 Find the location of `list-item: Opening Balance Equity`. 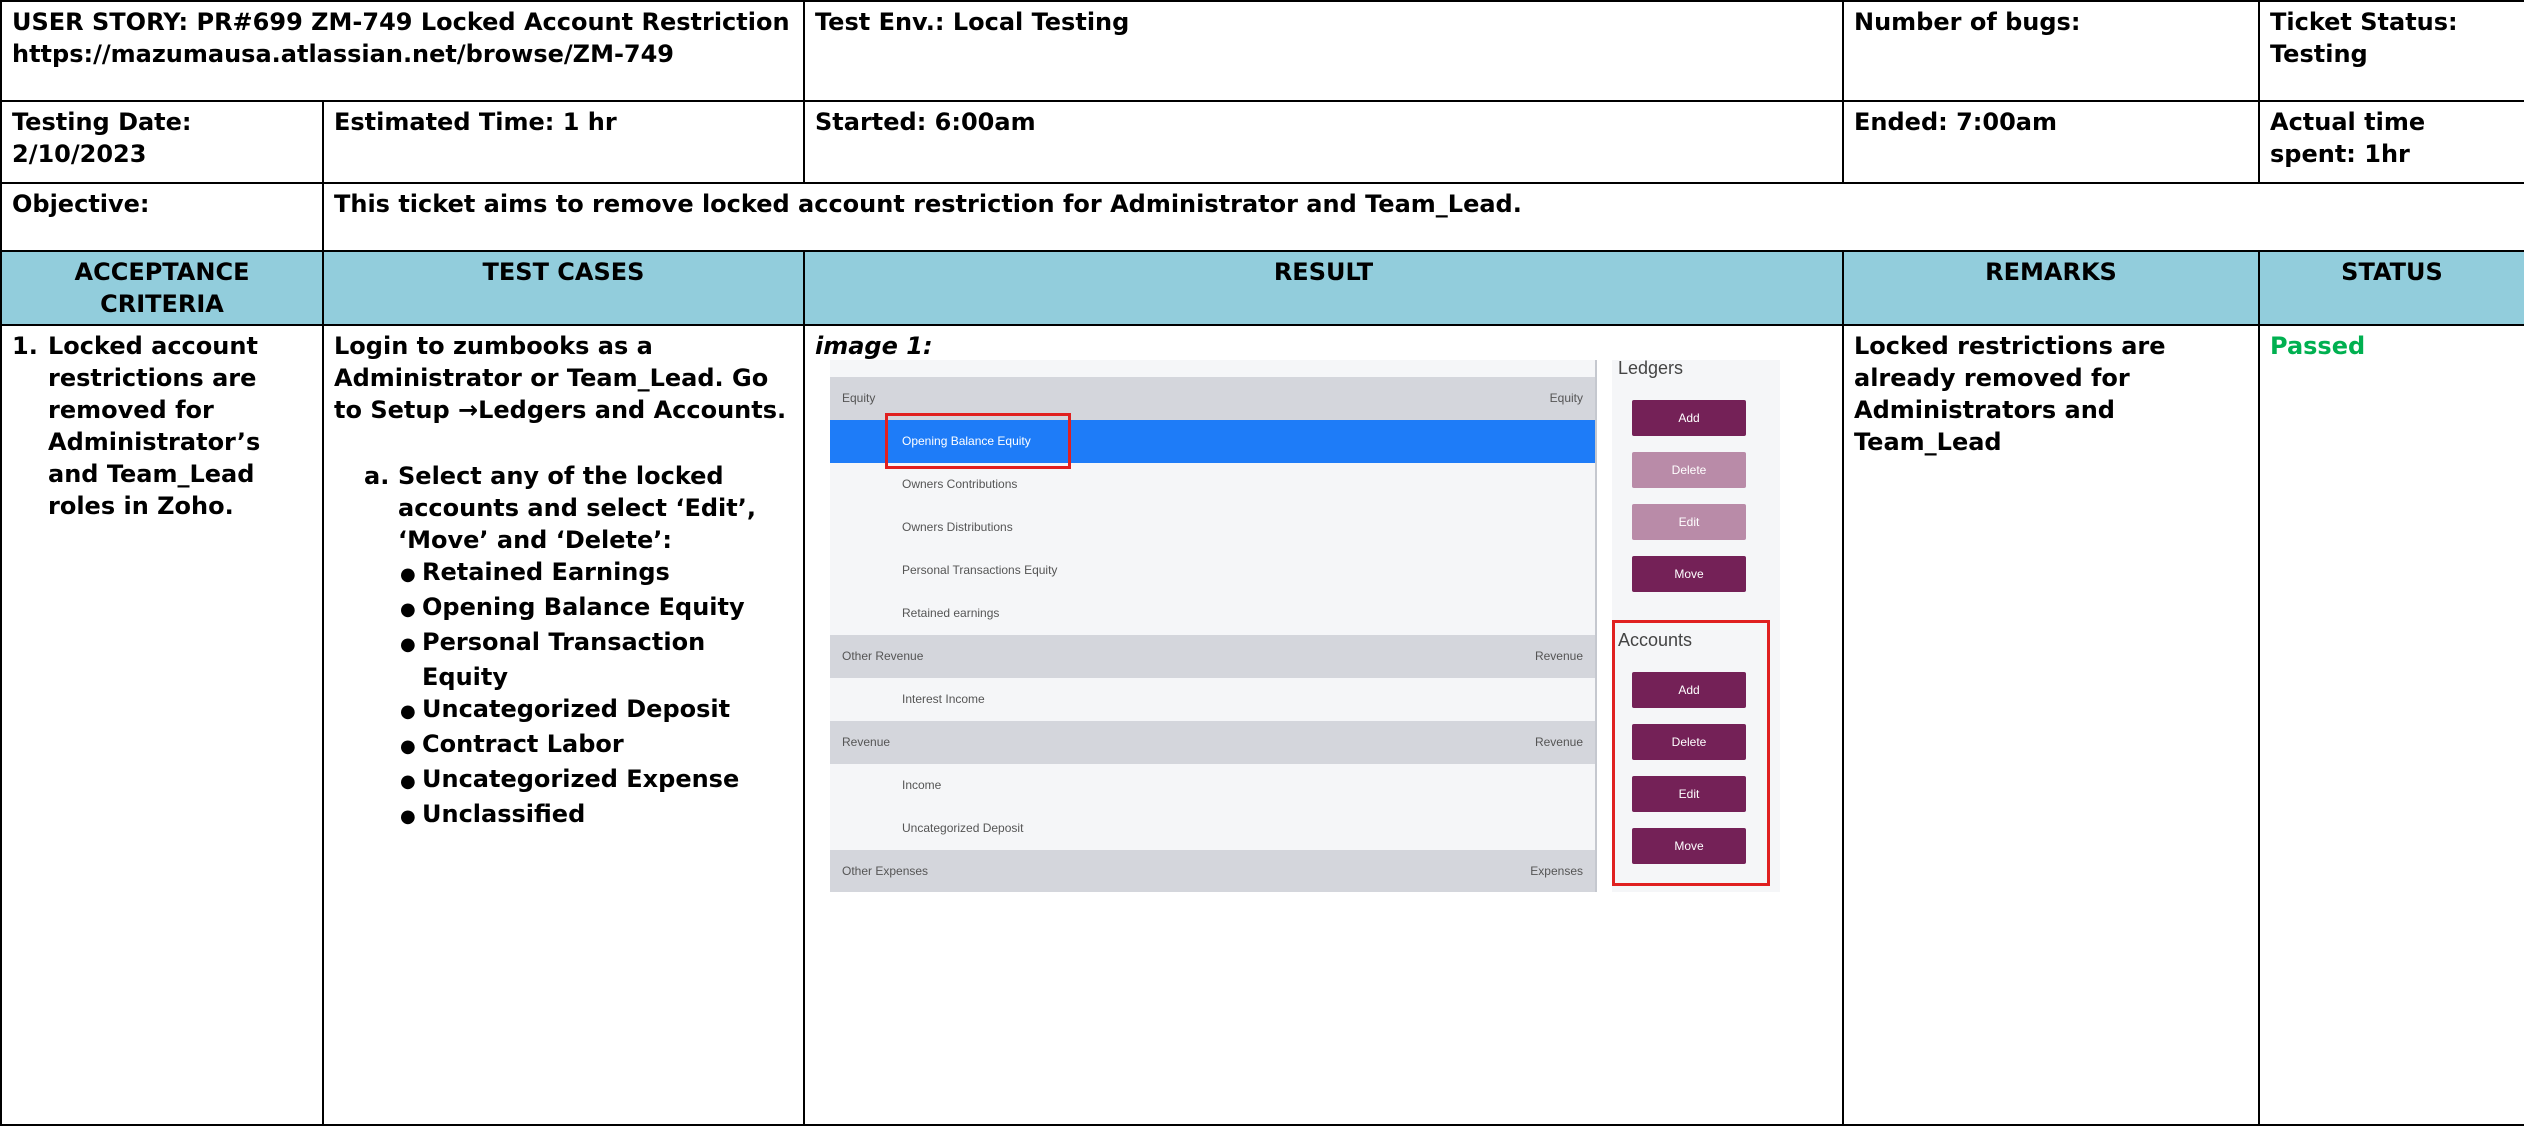

list-item: Opening Balance Equity is located at coordinates (607, 608).